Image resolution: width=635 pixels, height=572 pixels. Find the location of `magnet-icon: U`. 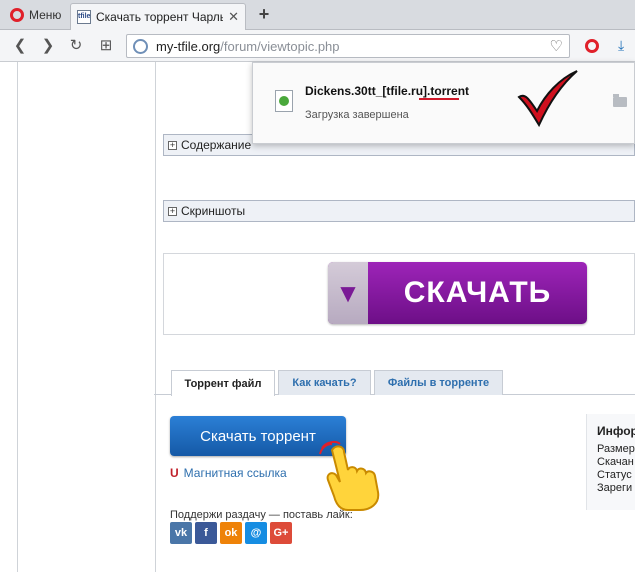

magnet-icon: U is located at coordinates (174, 473).